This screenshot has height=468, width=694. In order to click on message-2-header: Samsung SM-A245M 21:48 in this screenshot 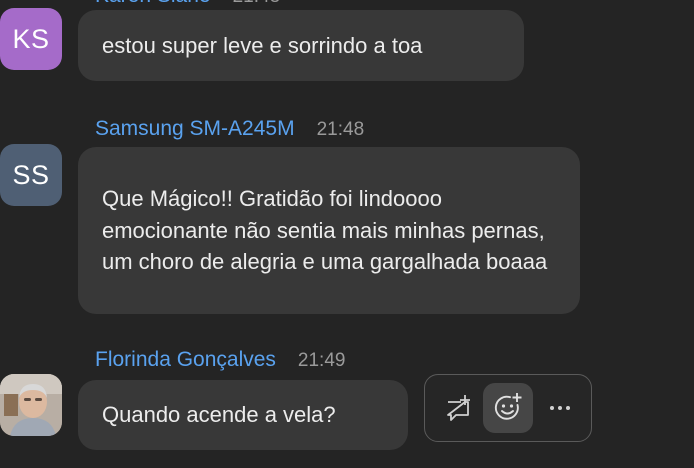, I will do `click(229, 129)`.